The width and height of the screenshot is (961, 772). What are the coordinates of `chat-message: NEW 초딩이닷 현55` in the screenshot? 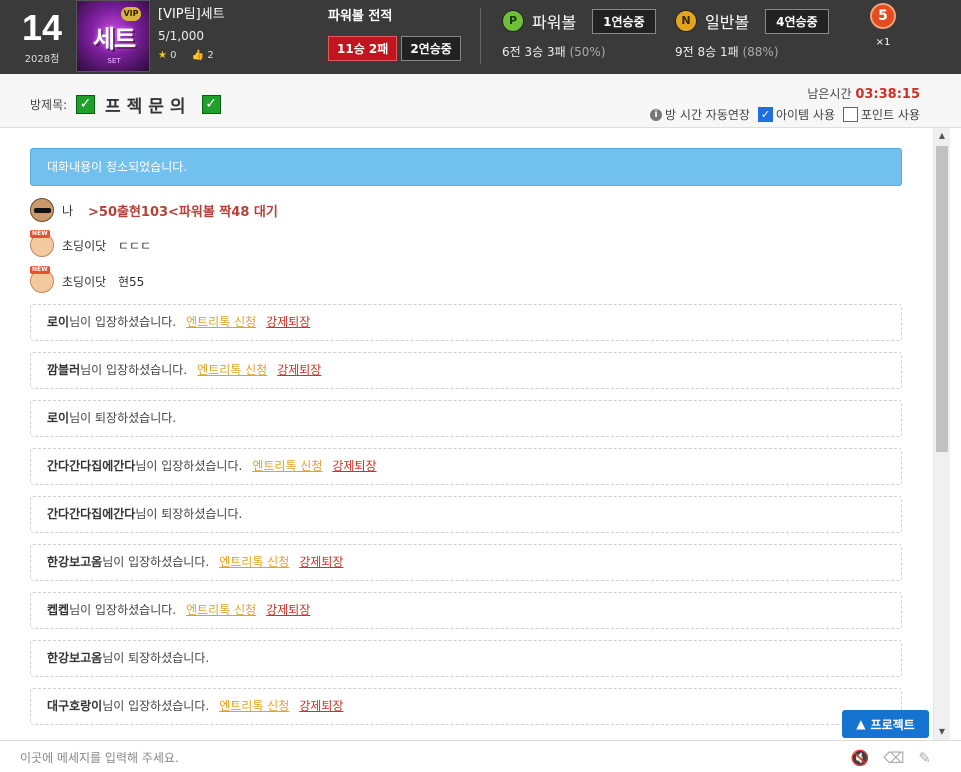 It's located at (87, 280).